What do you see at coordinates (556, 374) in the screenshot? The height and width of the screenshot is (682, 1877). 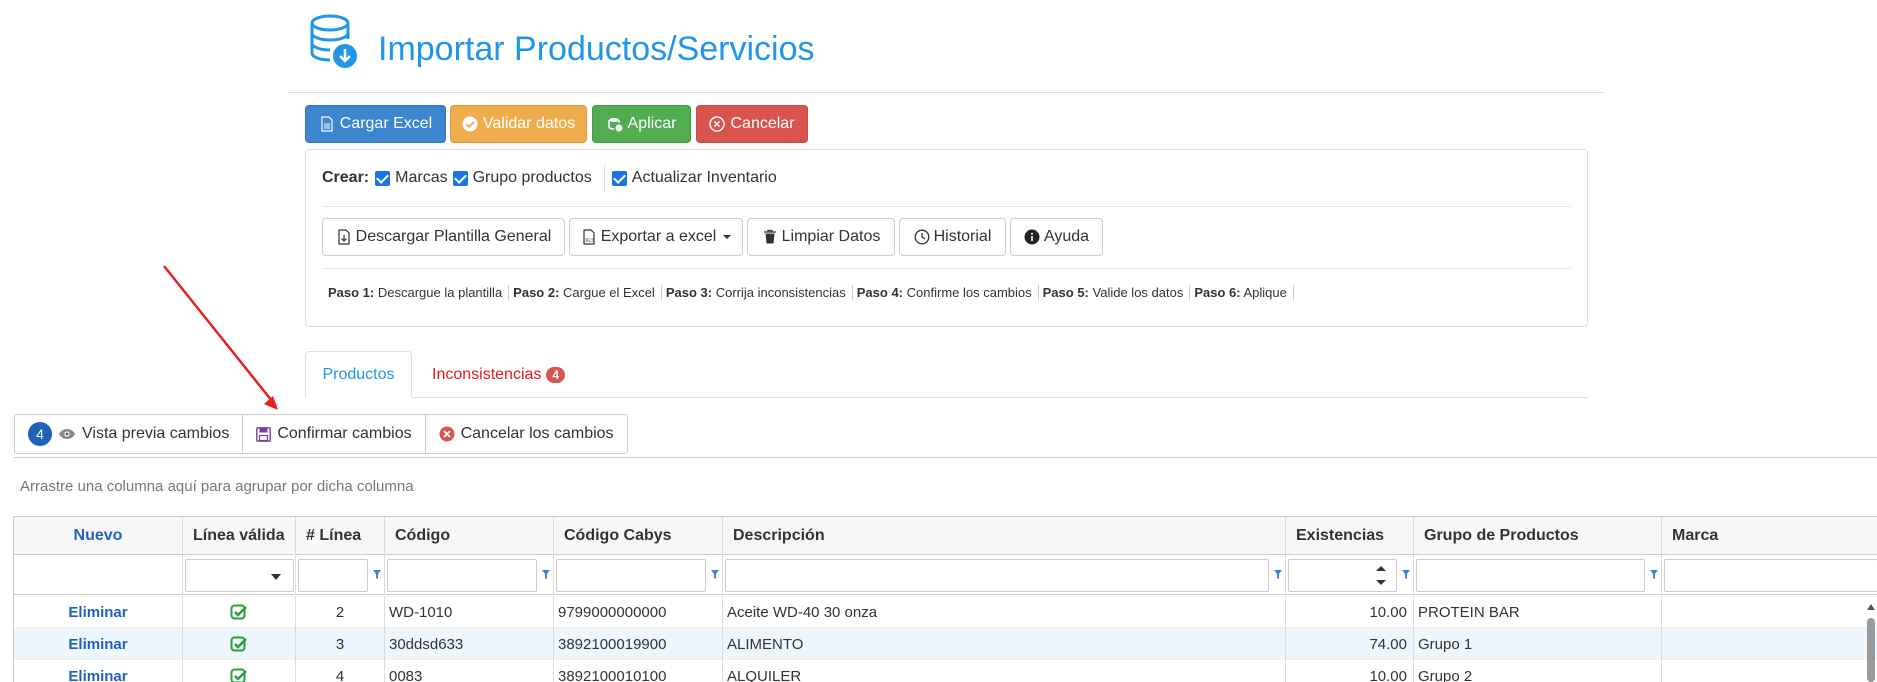 I see `inconsistencias-count-badge: 4` at bounding box center [556, 374].